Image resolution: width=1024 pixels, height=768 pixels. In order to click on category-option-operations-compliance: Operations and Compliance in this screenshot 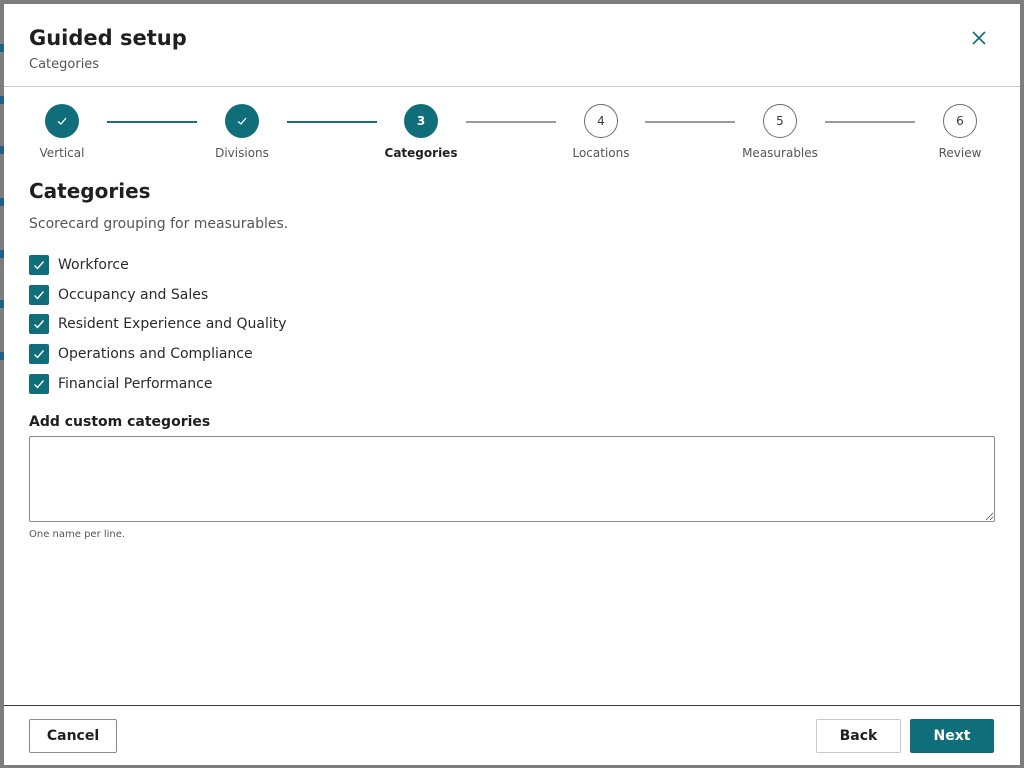, I will do `click(158, 354)`.